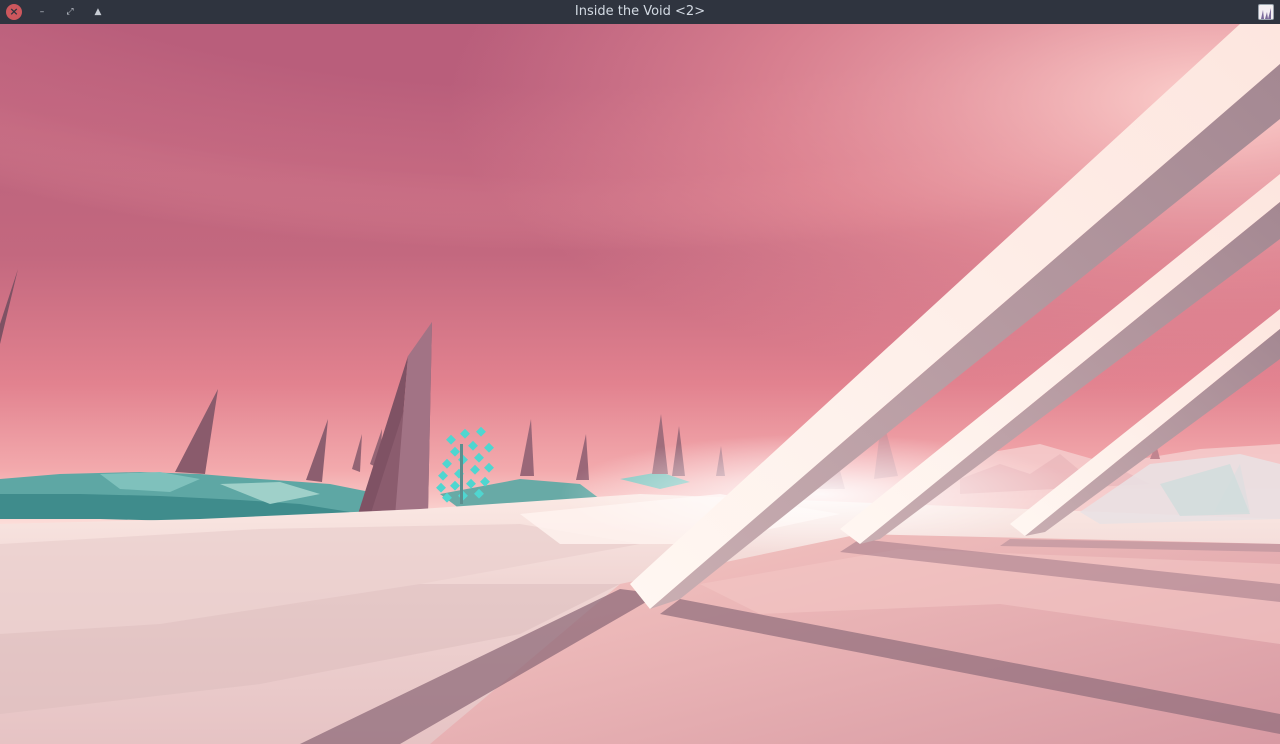  I want to click on crystal-stem, so click(461, 474).